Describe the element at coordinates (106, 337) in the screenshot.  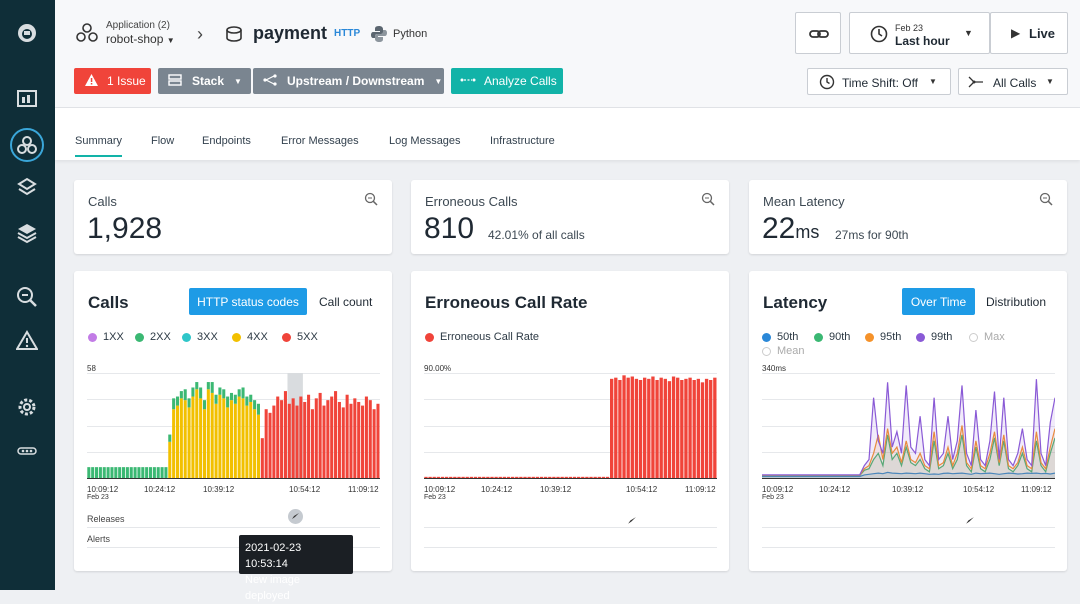
I see `calls-legend-item-1xx: 1XX` at that location.